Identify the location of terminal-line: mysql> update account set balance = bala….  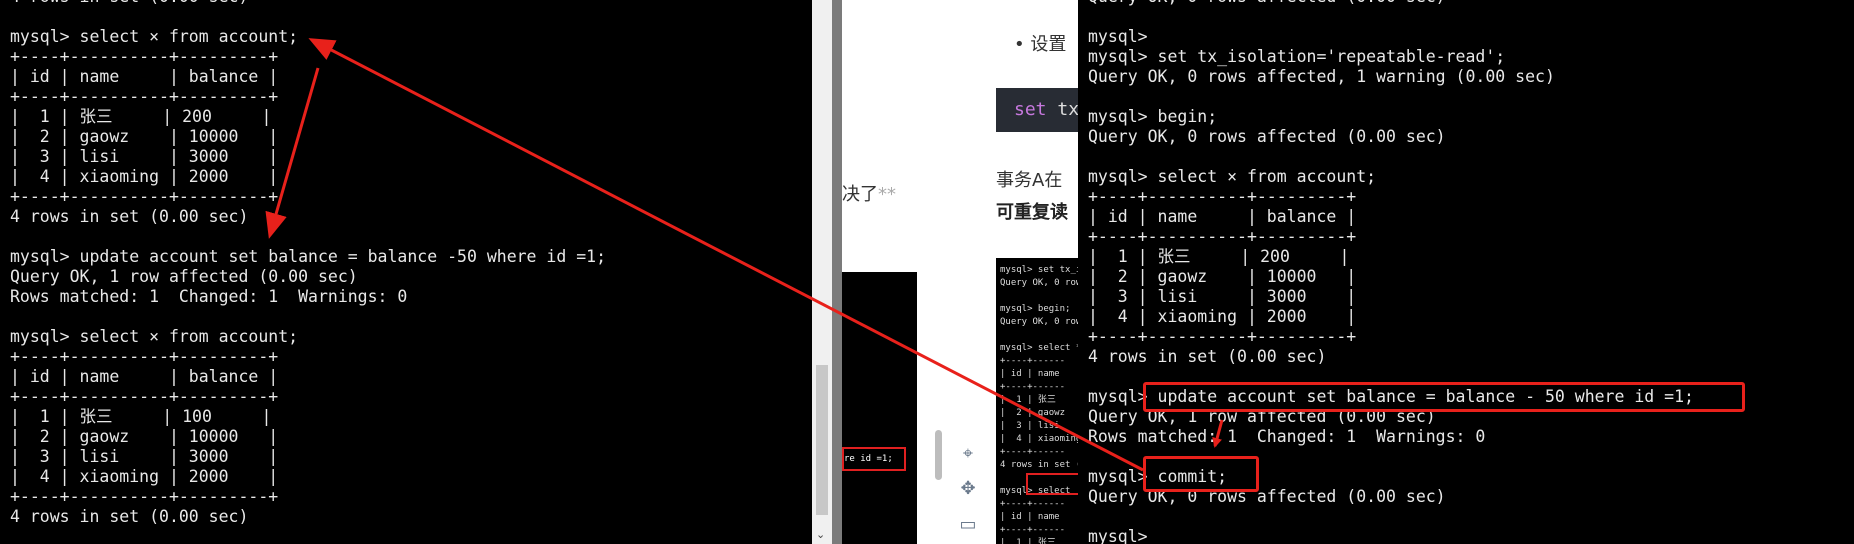
(308, 256).